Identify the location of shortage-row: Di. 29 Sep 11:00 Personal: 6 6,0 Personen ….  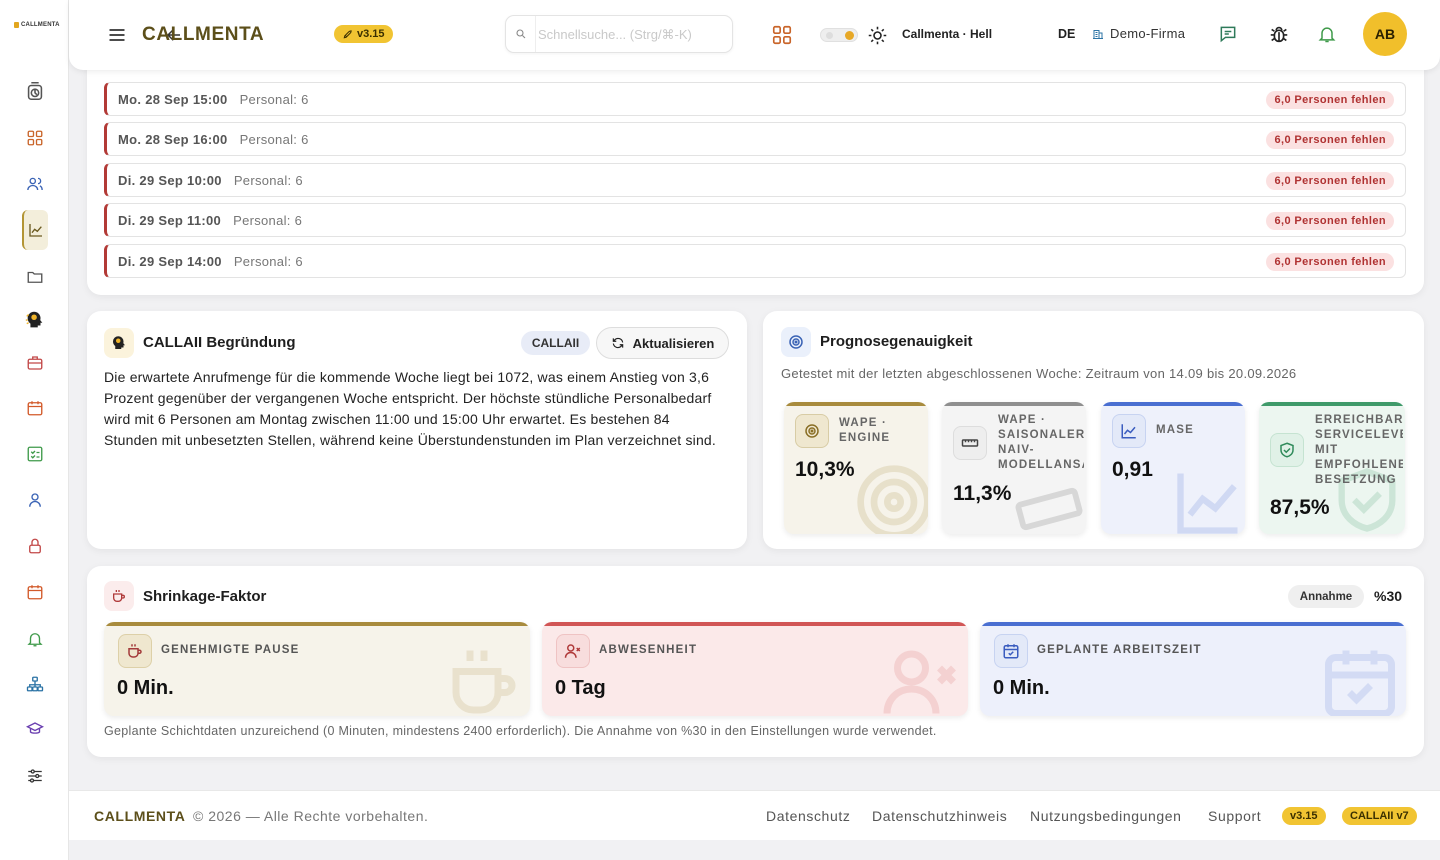
(755, 220).